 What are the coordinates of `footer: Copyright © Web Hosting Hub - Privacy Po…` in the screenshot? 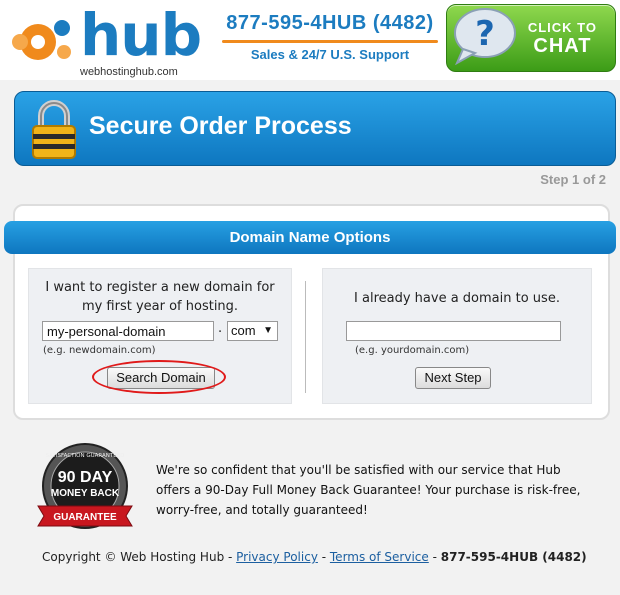 It's located at (314, 557).